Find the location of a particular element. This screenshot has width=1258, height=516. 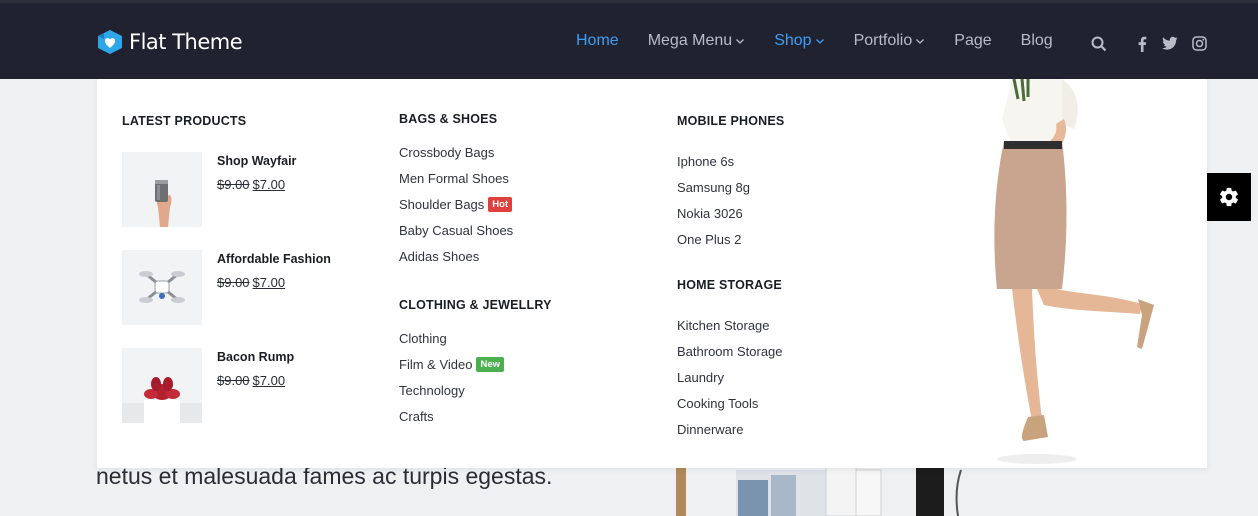

latest-products-heading: LATEST PRODUCTS is located at coordinates (184, 121).